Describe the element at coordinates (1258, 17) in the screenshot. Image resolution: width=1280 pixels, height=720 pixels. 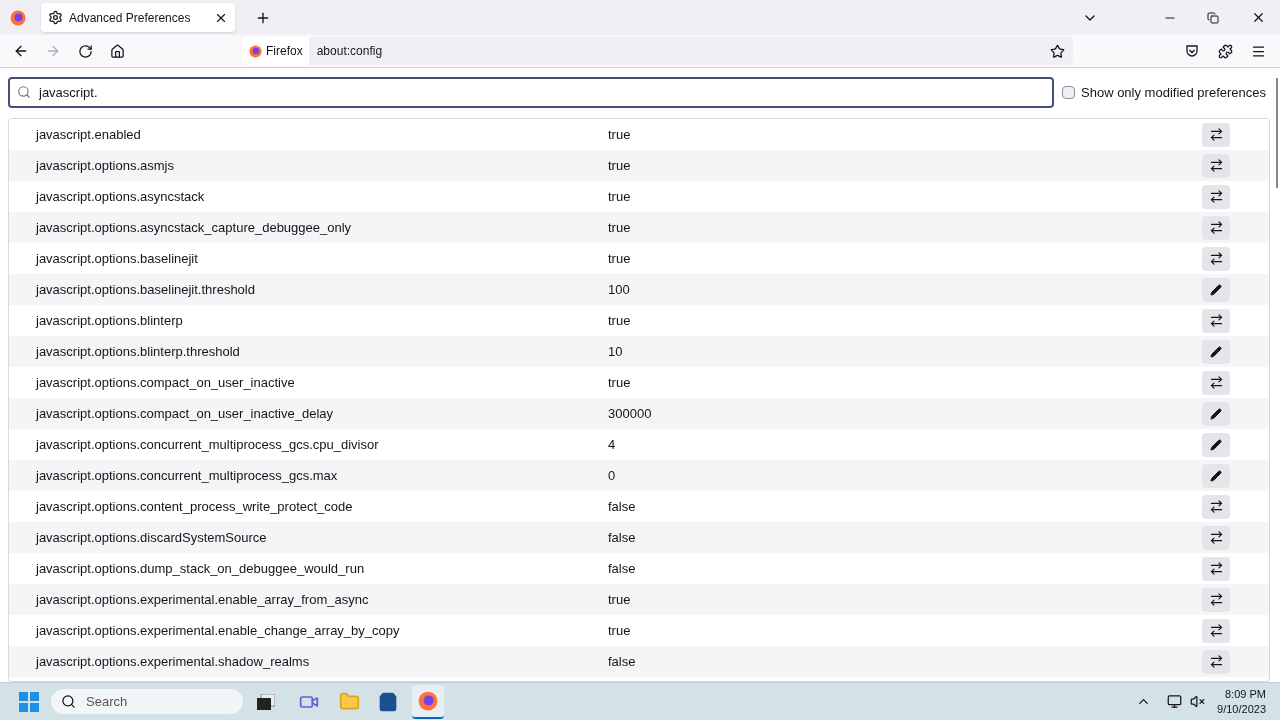
I see `close-window-icon` at that location.